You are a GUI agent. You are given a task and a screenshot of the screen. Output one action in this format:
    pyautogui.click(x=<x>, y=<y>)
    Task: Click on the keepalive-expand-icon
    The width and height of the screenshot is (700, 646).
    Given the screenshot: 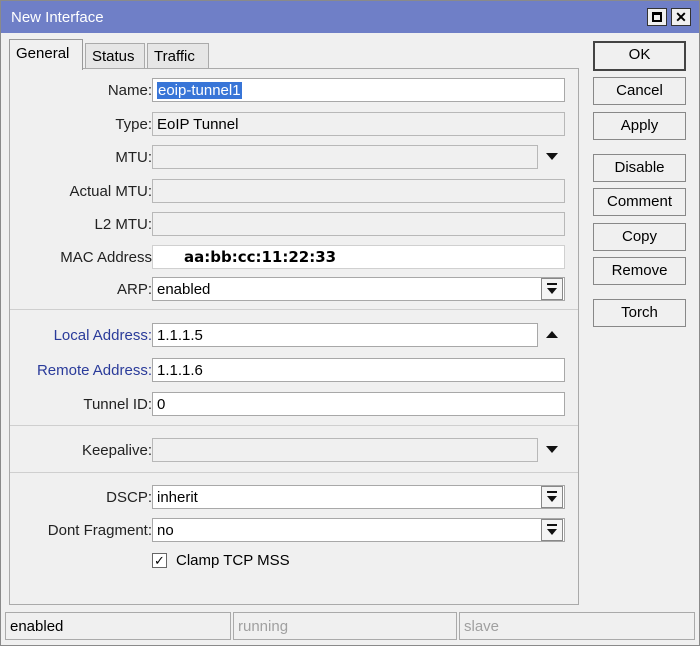 What is the action you would take?
    pyautogui.click(x=552, y=449)
    